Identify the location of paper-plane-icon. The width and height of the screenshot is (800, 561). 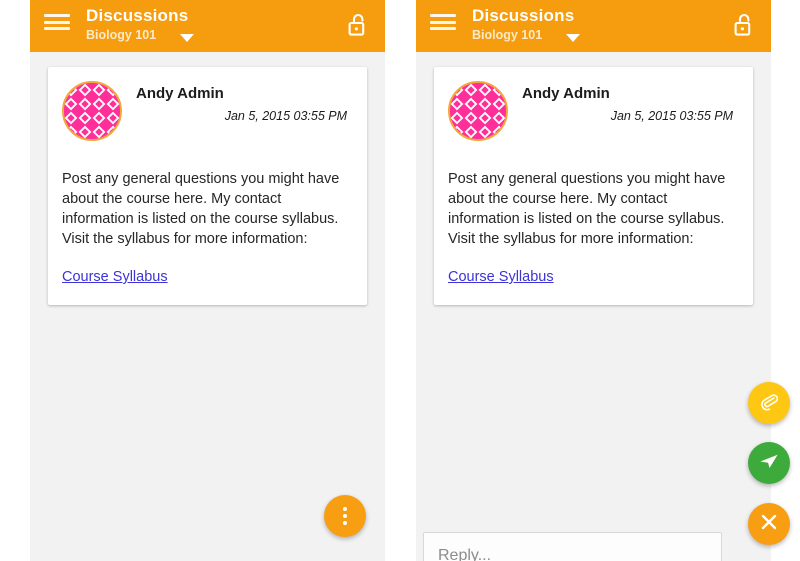
(769, 463).